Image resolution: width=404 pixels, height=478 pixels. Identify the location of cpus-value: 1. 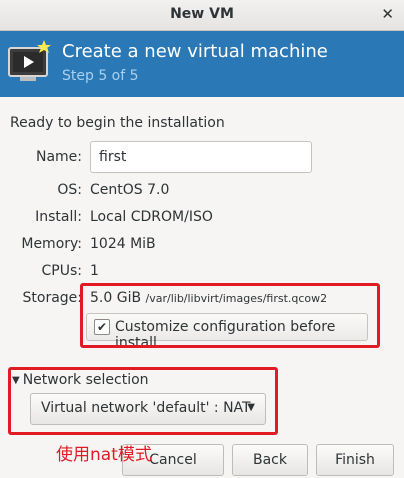
(94, 271).